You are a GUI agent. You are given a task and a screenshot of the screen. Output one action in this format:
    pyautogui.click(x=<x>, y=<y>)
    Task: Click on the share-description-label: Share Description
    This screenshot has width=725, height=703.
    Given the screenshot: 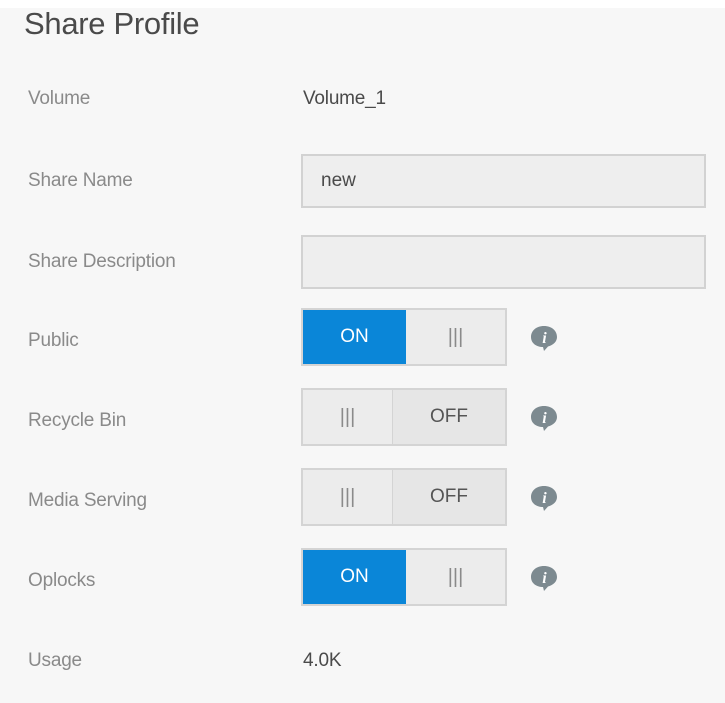 What is the action you would take?
    pyautogui.click(x=102, y=261)
    